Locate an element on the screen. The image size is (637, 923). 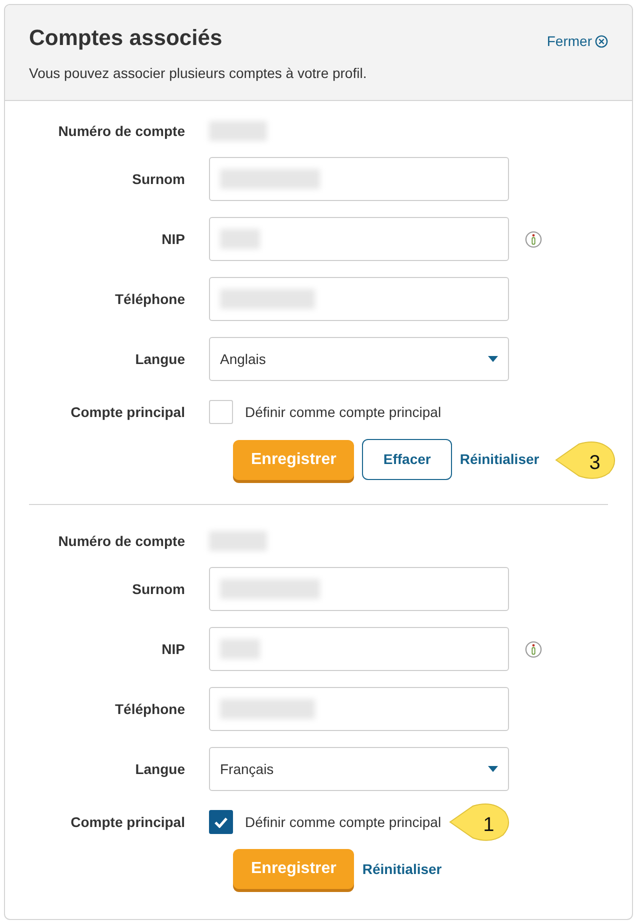
checkmark-icon is located at coordinates (221, 822).